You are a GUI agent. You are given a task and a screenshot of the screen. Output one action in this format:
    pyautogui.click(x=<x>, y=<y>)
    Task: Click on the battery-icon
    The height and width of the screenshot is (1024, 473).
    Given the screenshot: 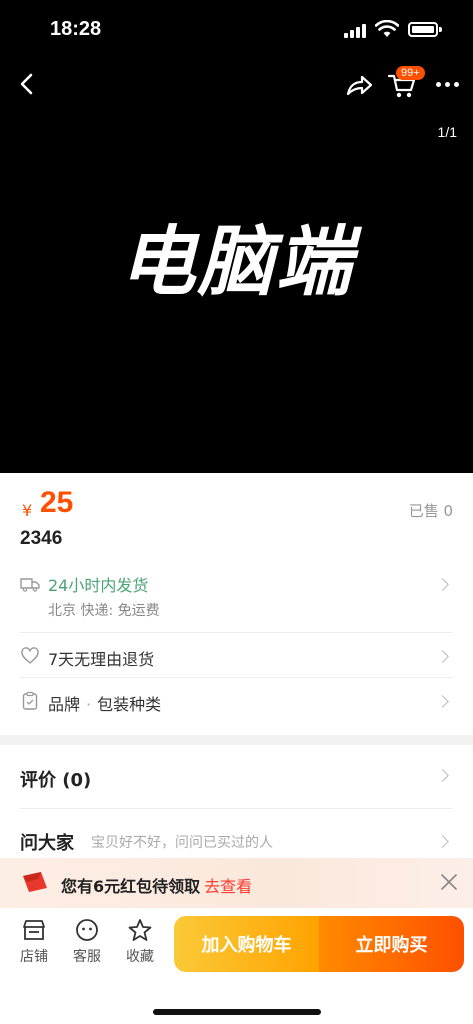 What is the action you would take?
    pyautogui.click(x=425, y=29)
    